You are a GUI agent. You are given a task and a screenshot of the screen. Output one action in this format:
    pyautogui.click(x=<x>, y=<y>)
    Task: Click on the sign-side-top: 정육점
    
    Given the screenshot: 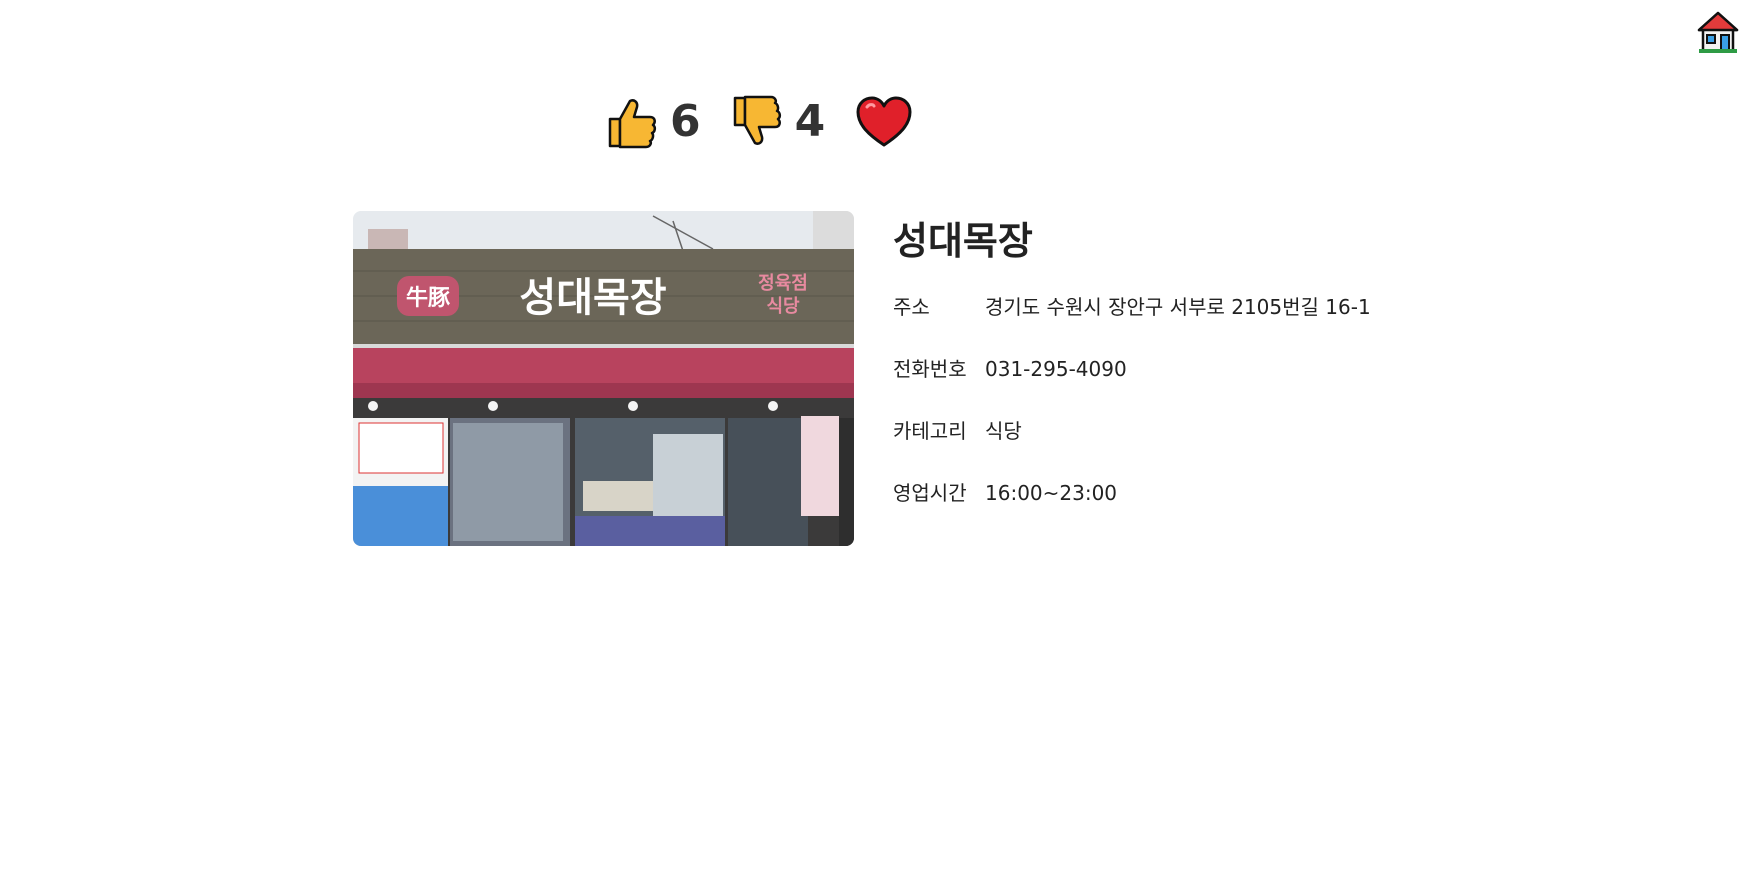 What is the action you would take?
    pyautogui.click(x=783, y=283)
    